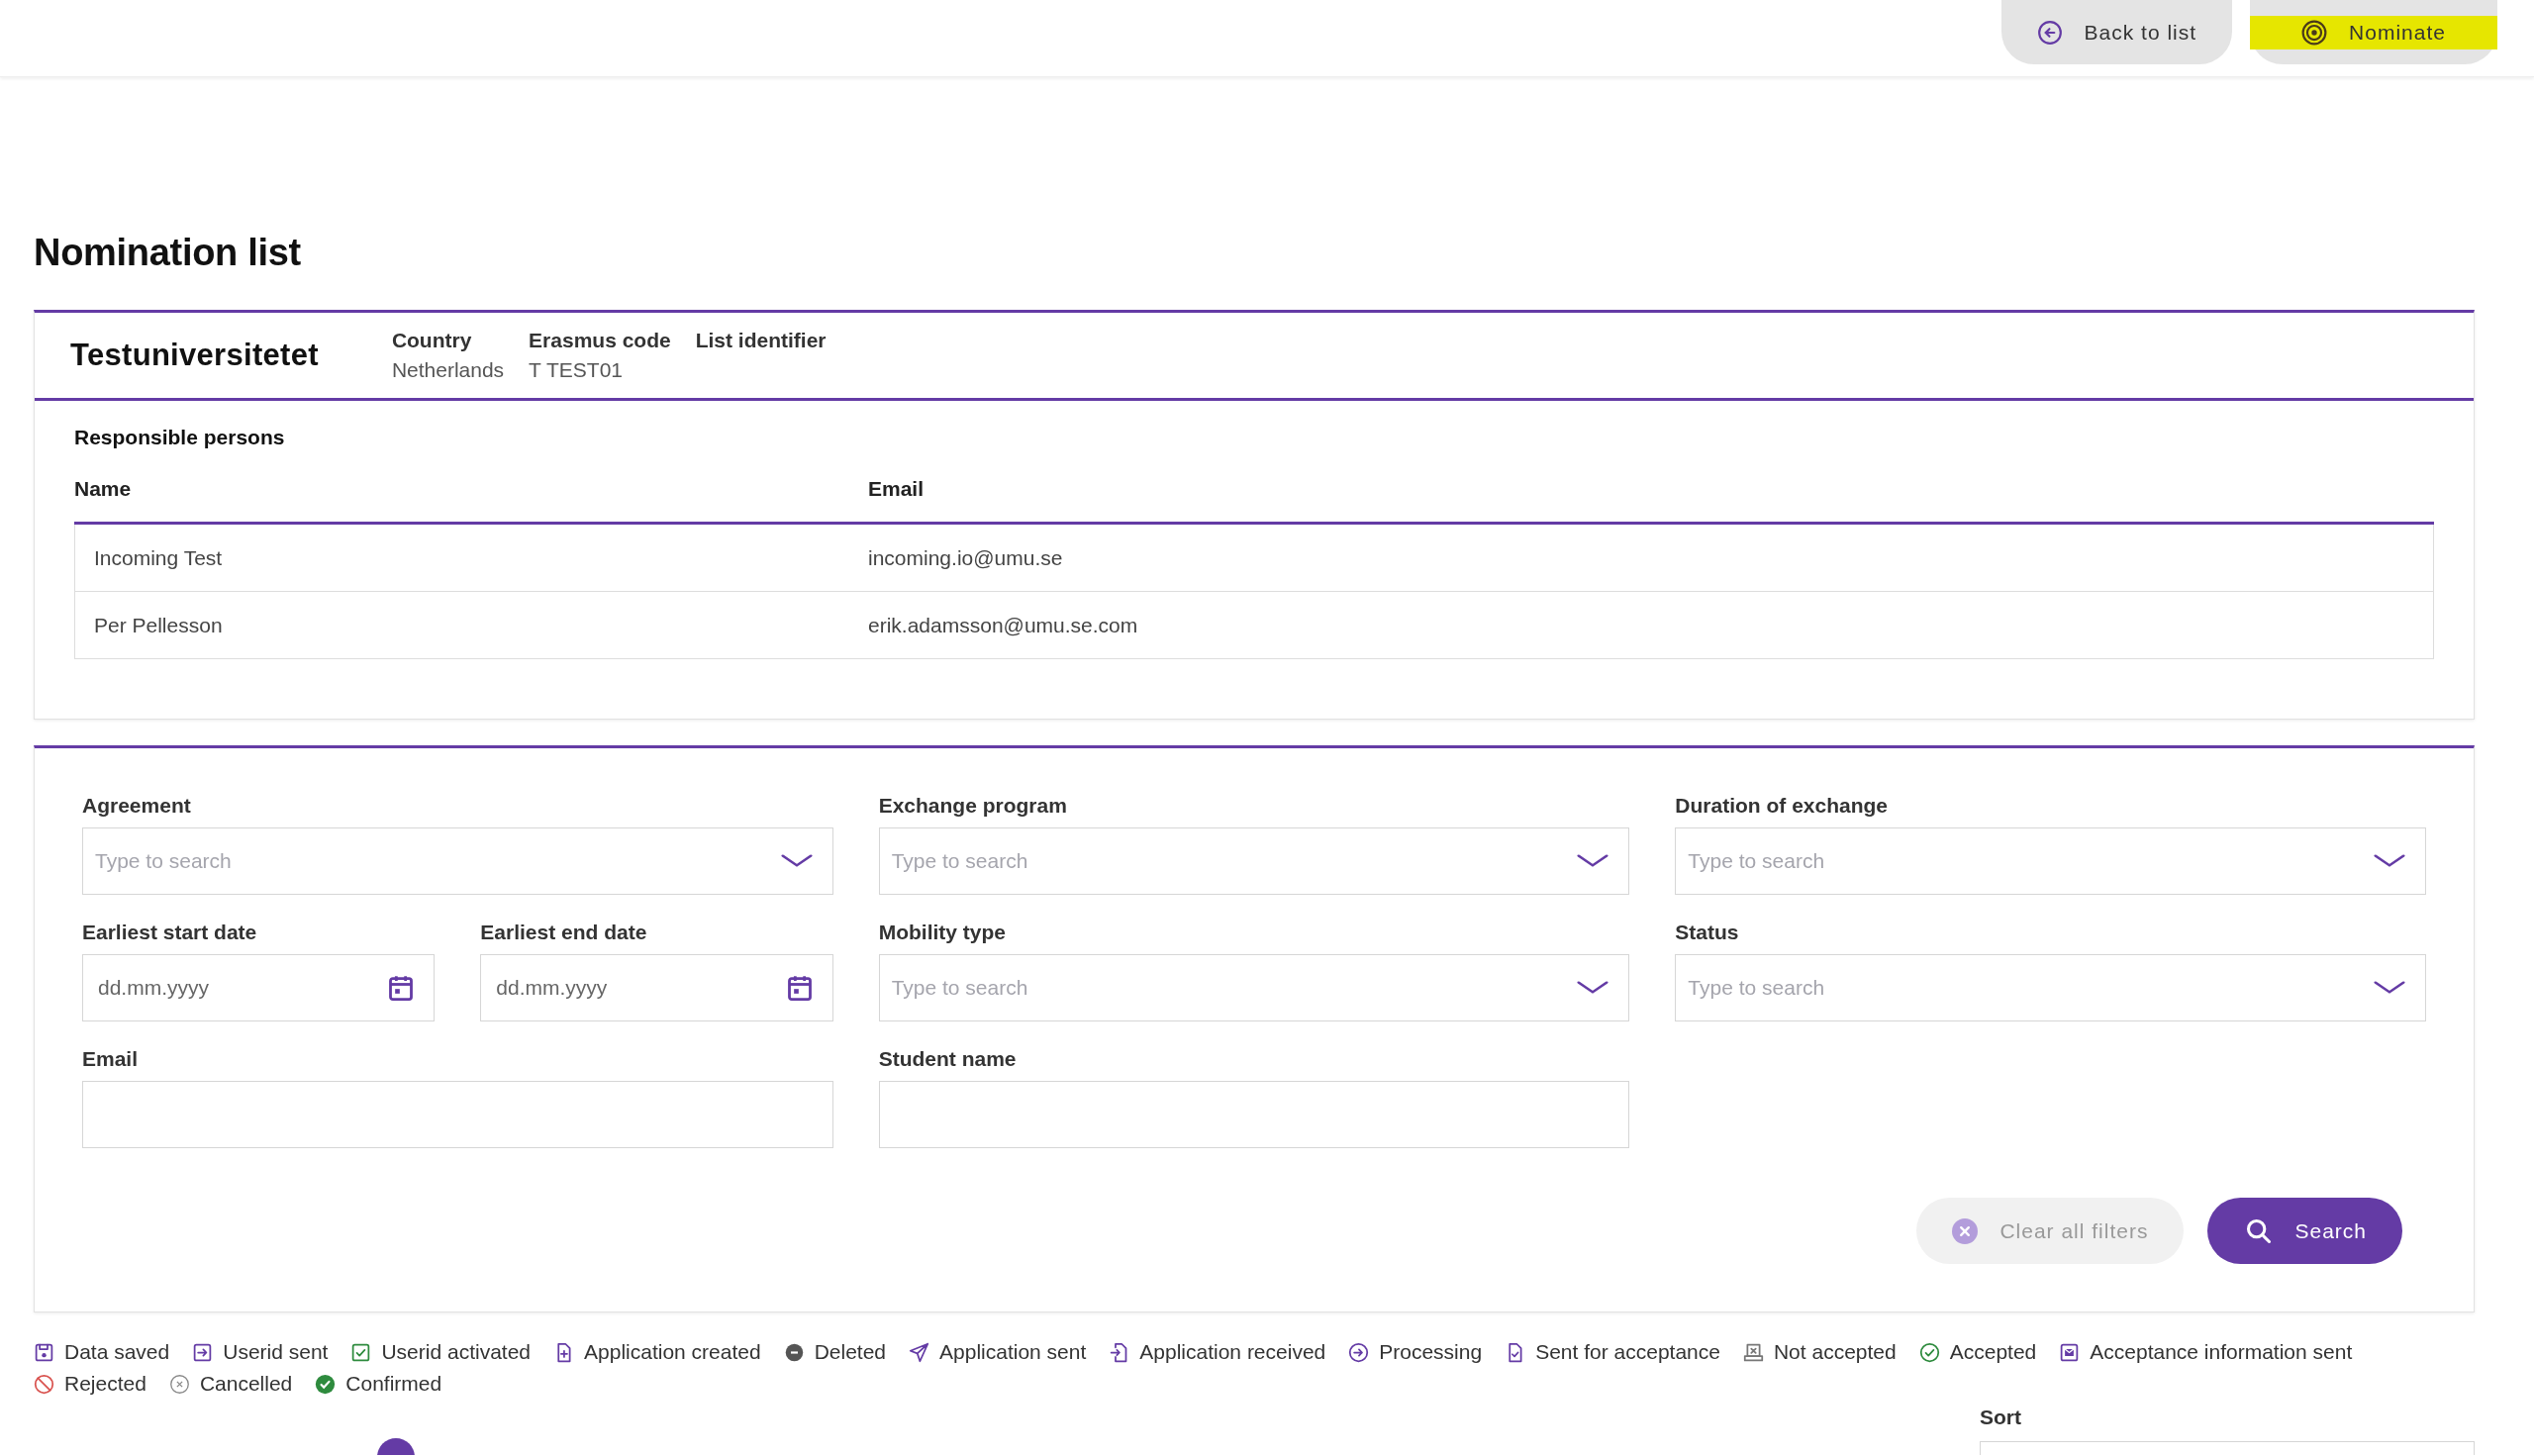  I want to click on field-label: Email, so click(111, 1059).